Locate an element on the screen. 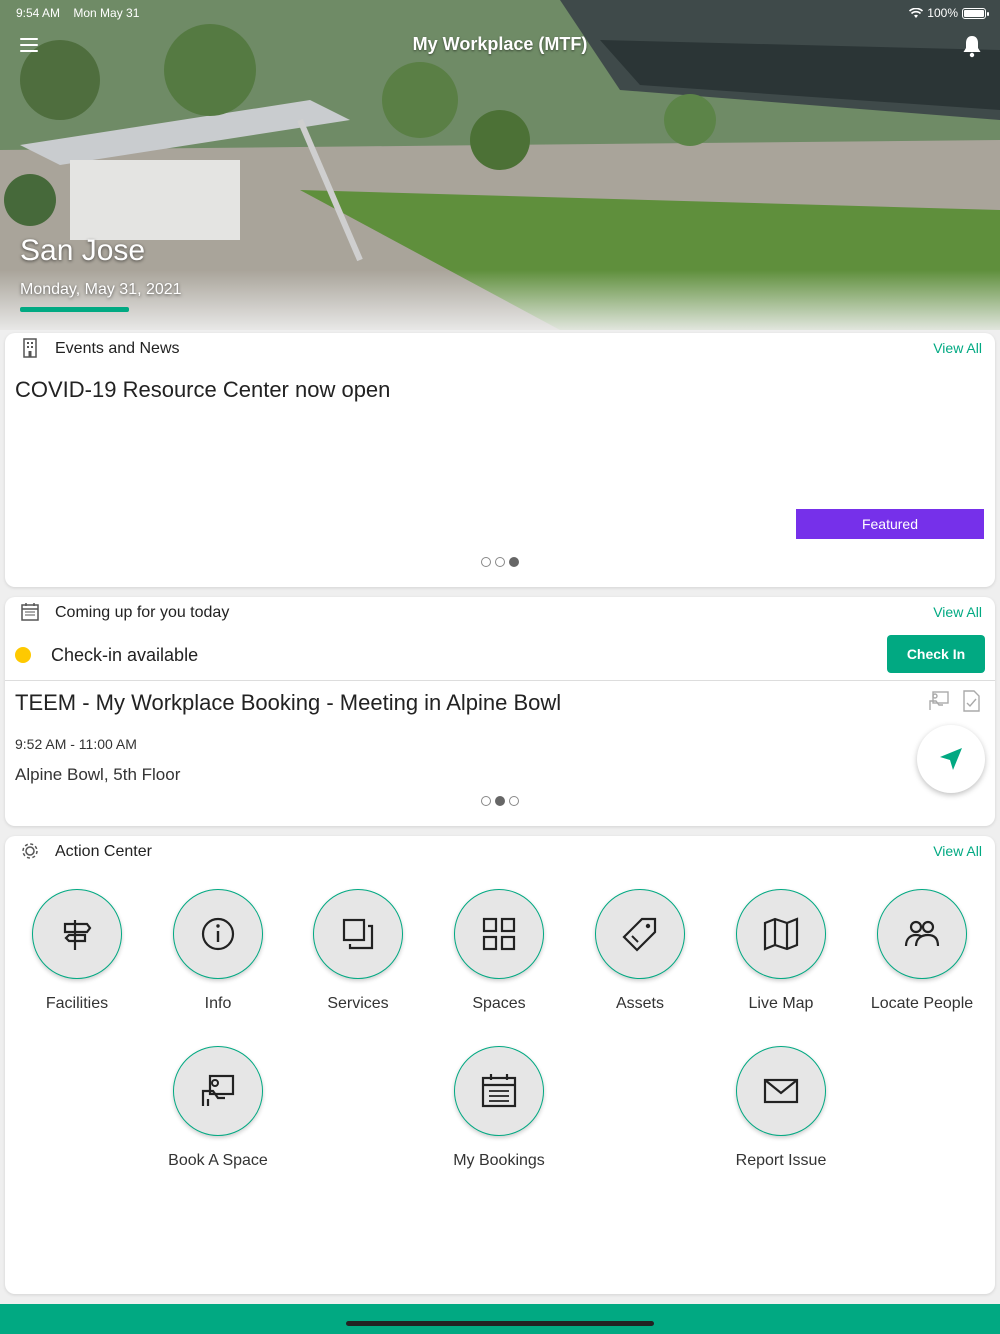 The width and height of the screenshot is (1000, 1334). tile-label: Assets is located at coordinates (639, 1003).